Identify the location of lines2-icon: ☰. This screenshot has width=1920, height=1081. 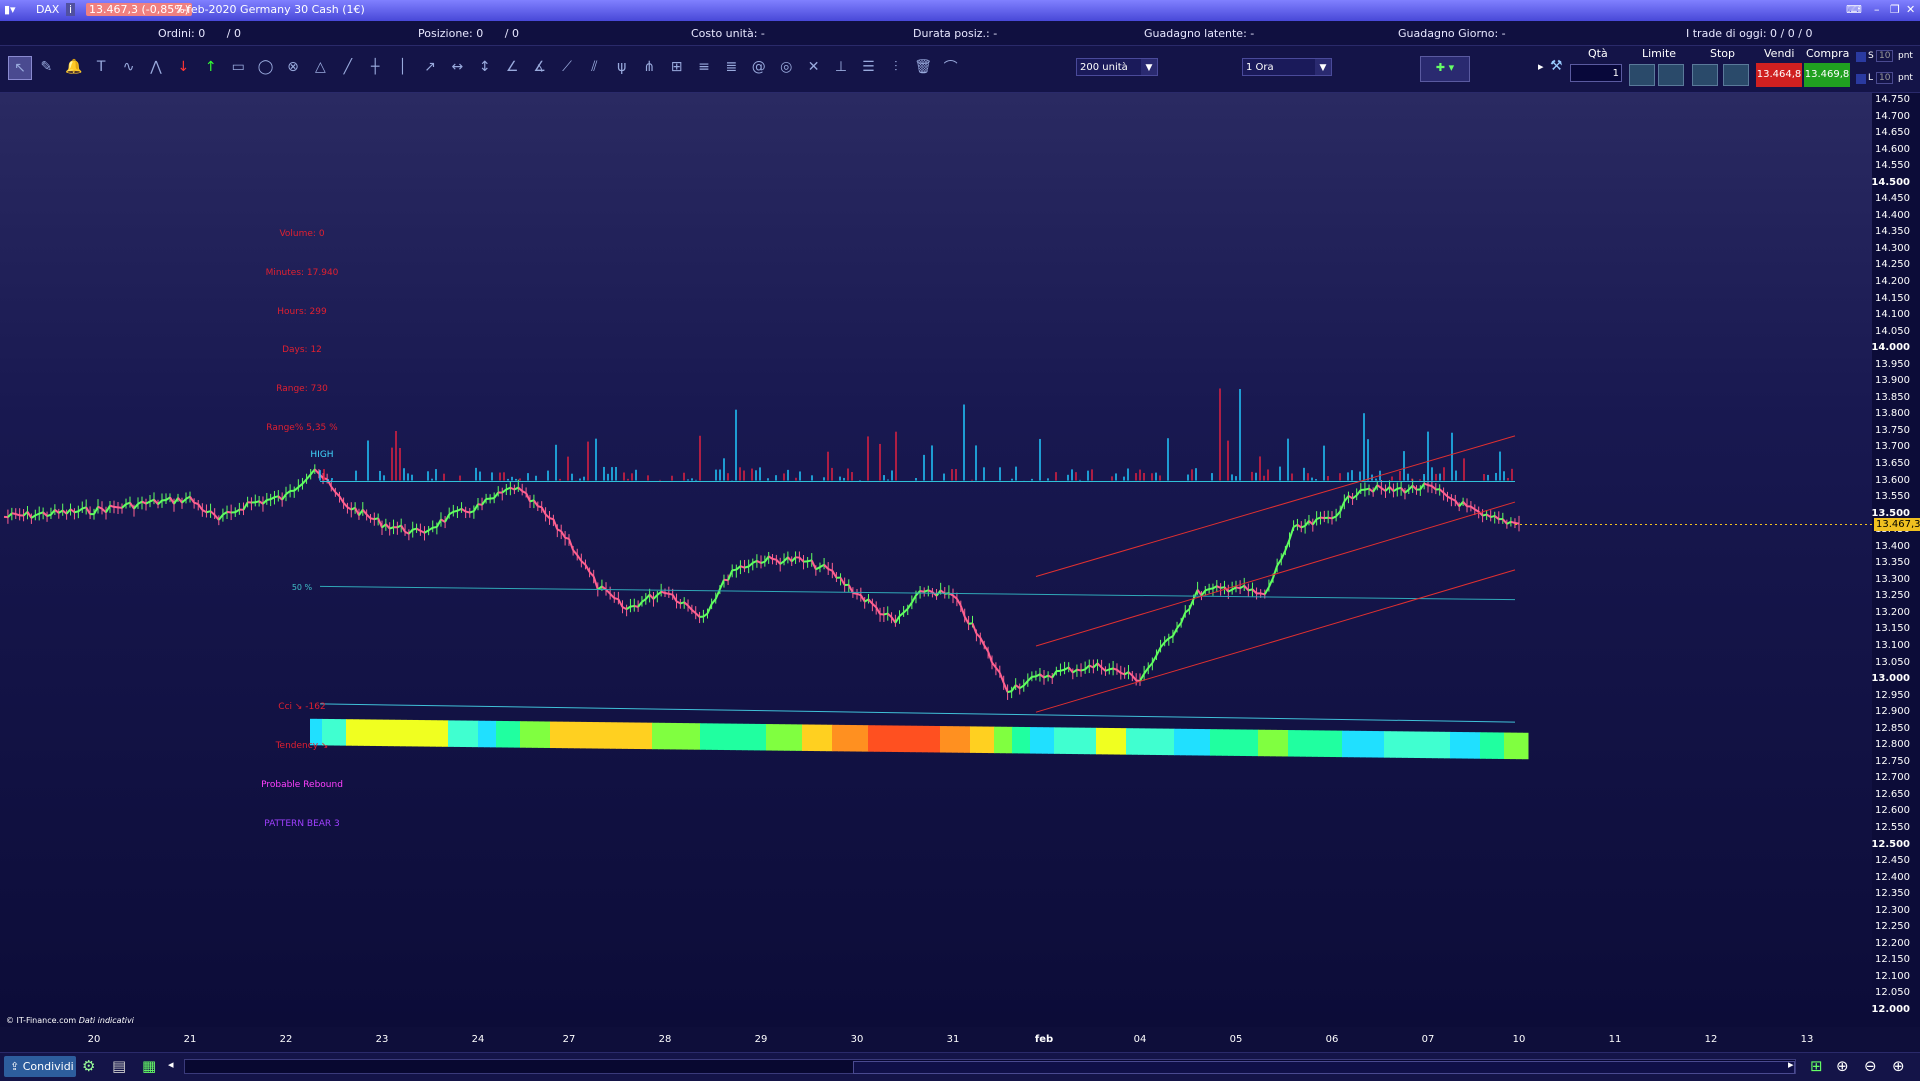
(868, 67).